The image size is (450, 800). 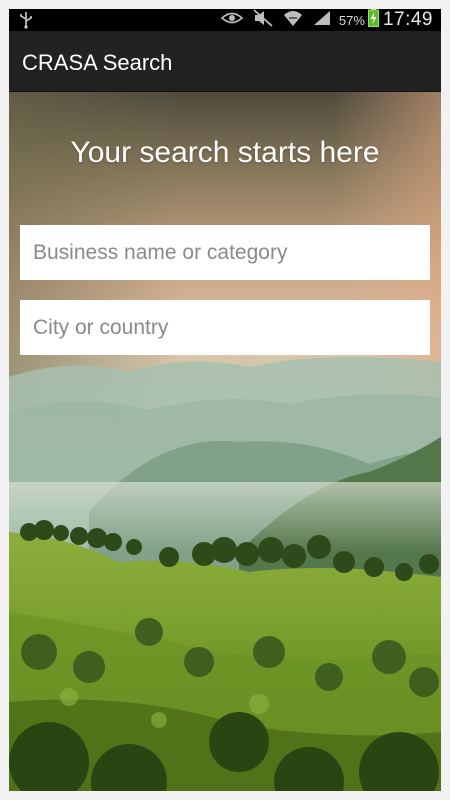 What do you see at coordinates (407, 19) in the screenshot?
I see `clock: 17:49` at bounding box center [407, 19].